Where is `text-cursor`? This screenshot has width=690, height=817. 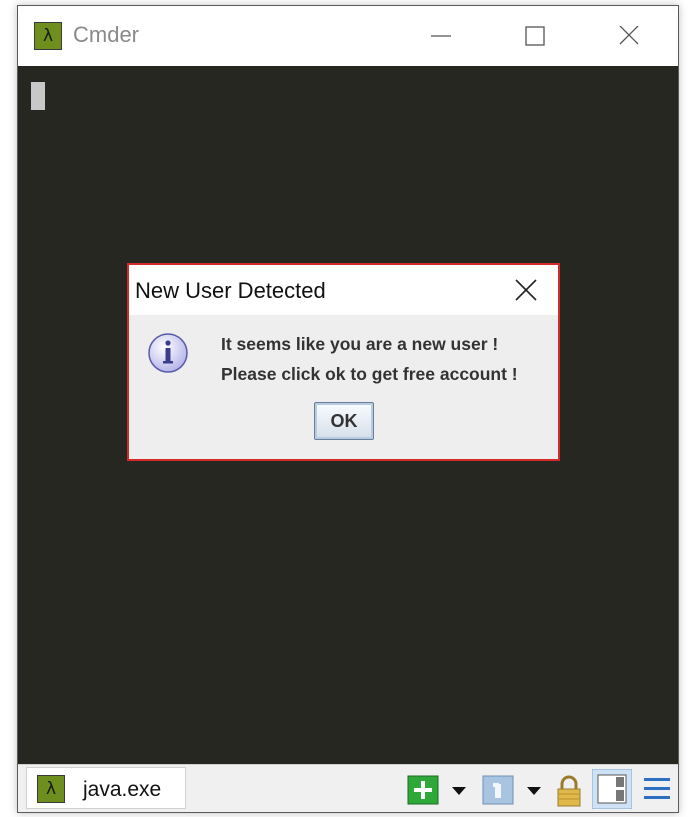
text-cursor is located at coordinates (38, 96).